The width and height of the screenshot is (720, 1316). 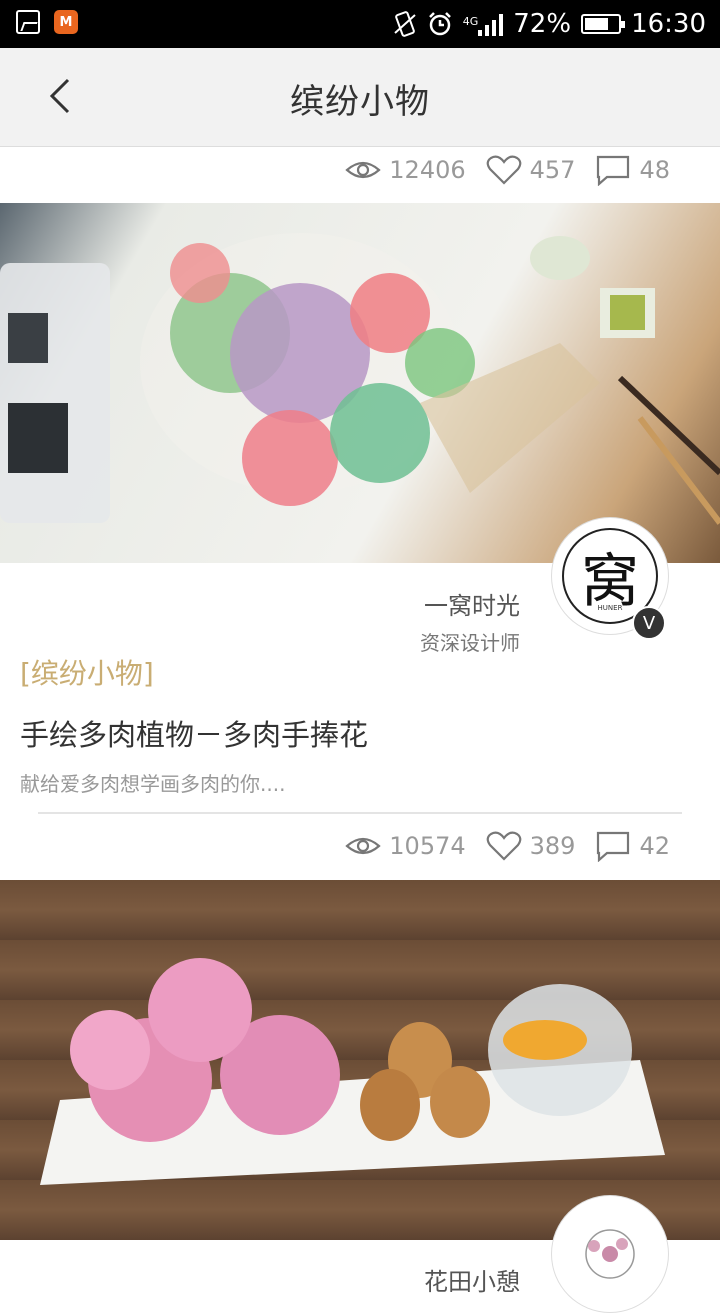 I want to click on views-count: 10574, so click(x=427, y=846).